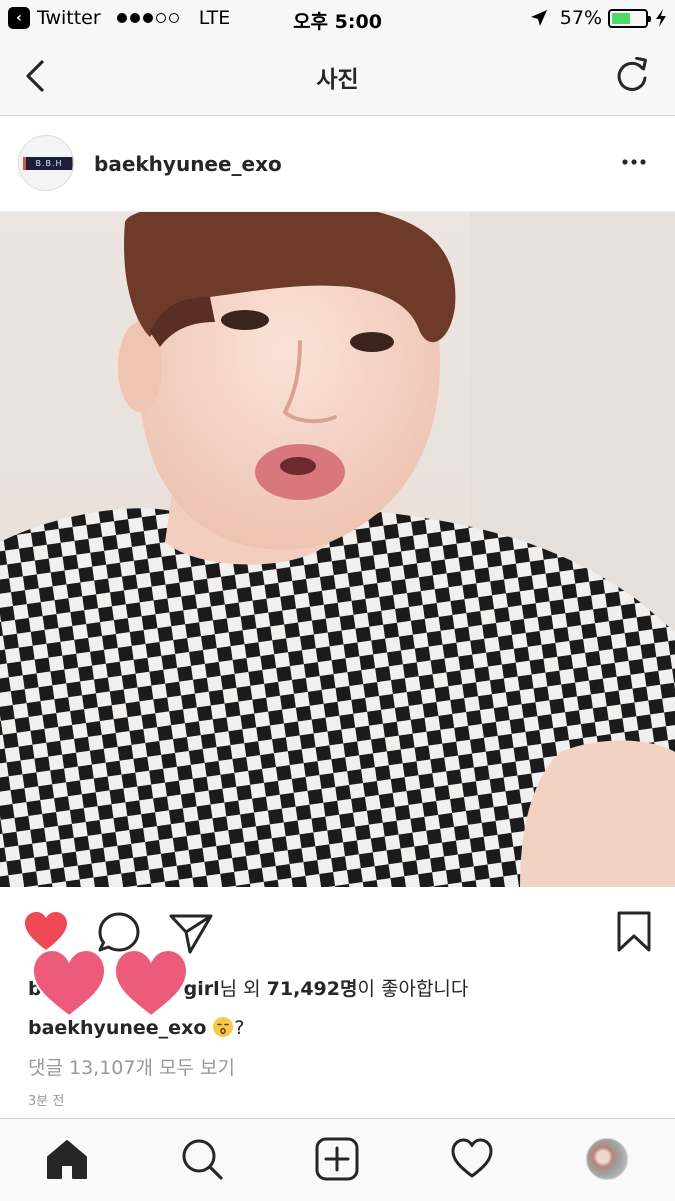 The height and width of the screenshot is (1201, 675). I want to click on post-timestamp: 3분 전, so click(46, 1101).